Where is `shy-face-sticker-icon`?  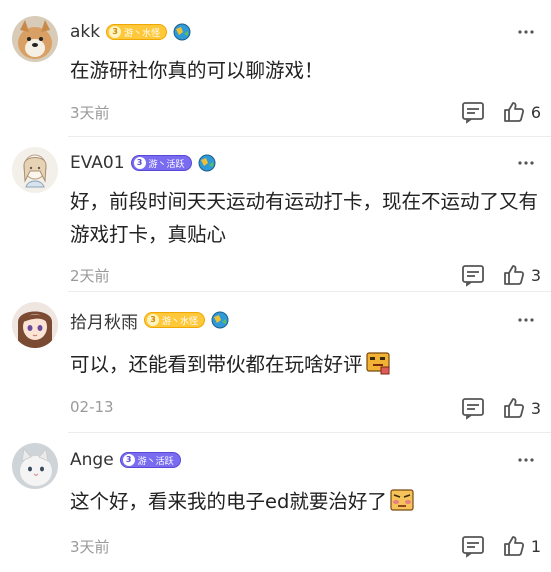
shy-face-sticker-icon is located at coordinates (402, 500).